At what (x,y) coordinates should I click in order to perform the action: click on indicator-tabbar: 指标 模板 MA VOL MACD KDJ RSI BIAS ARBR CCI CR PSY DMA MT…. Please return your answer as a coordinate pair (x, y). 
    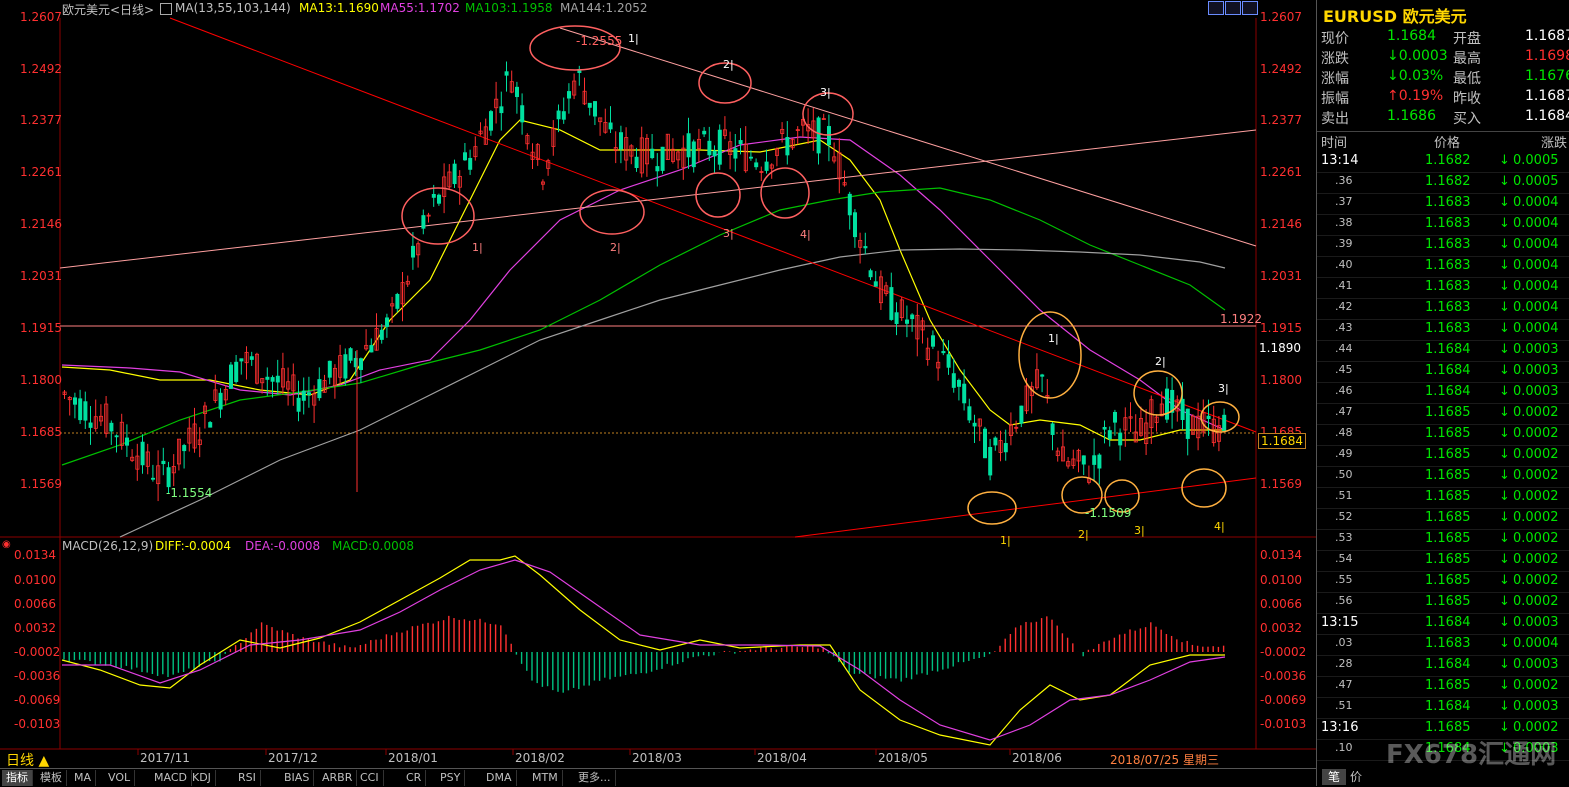
    Looking at the image, I should click on (658, 777).